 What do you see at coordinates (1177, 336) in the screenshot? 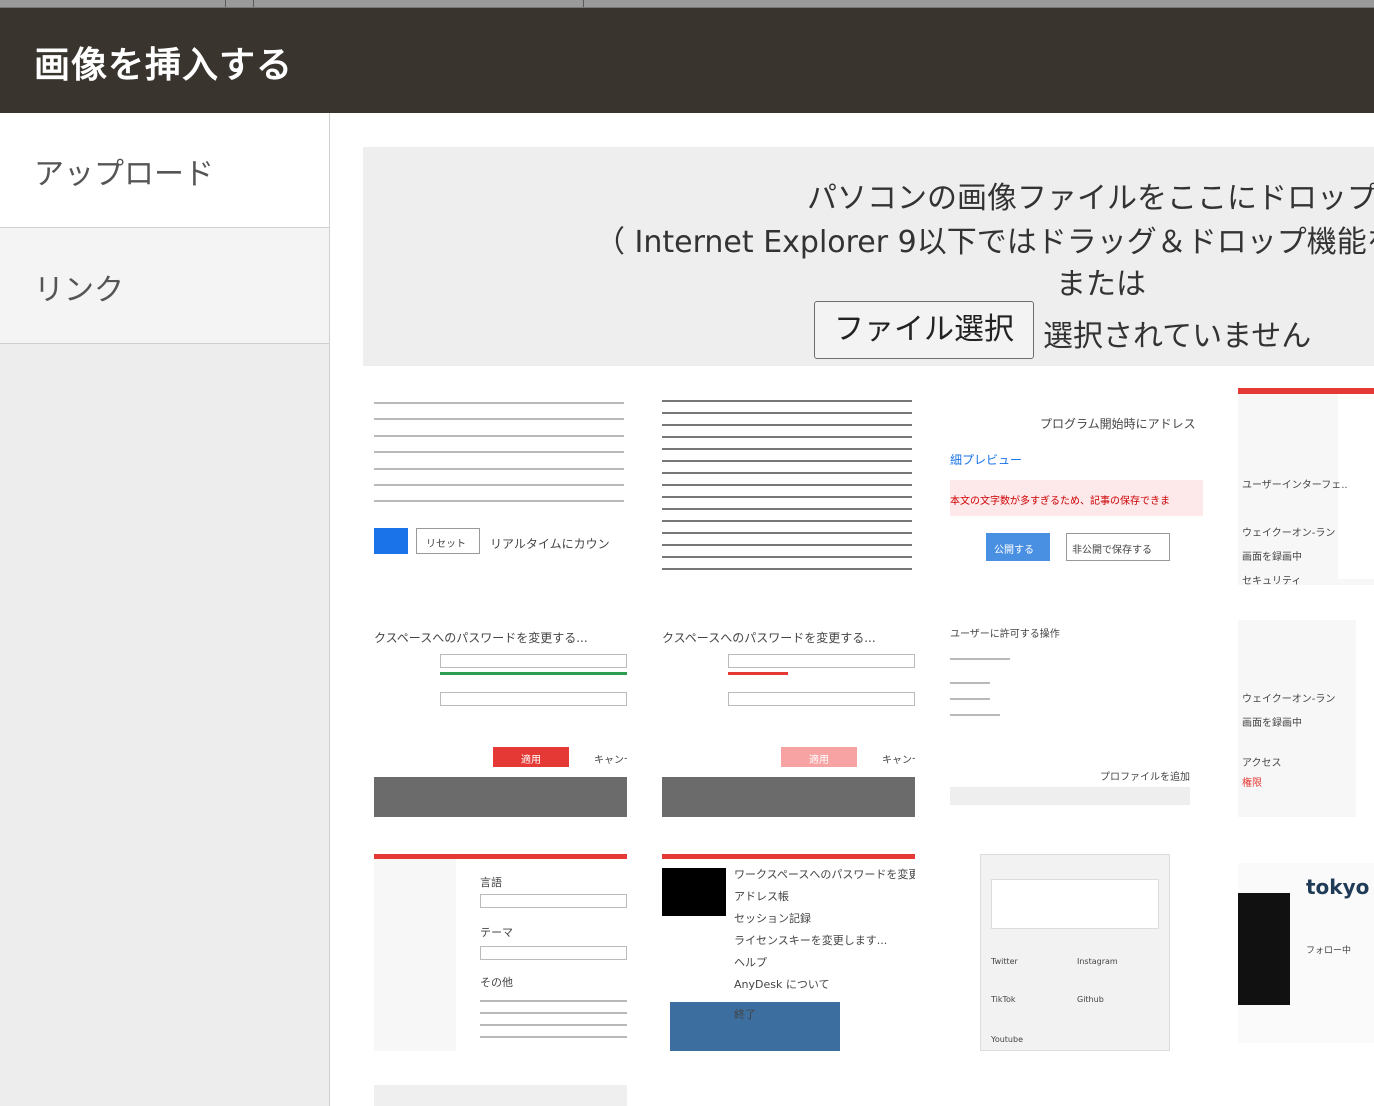
I see `file-status-text: 選択されていません` at bounding box center [1177, 336].